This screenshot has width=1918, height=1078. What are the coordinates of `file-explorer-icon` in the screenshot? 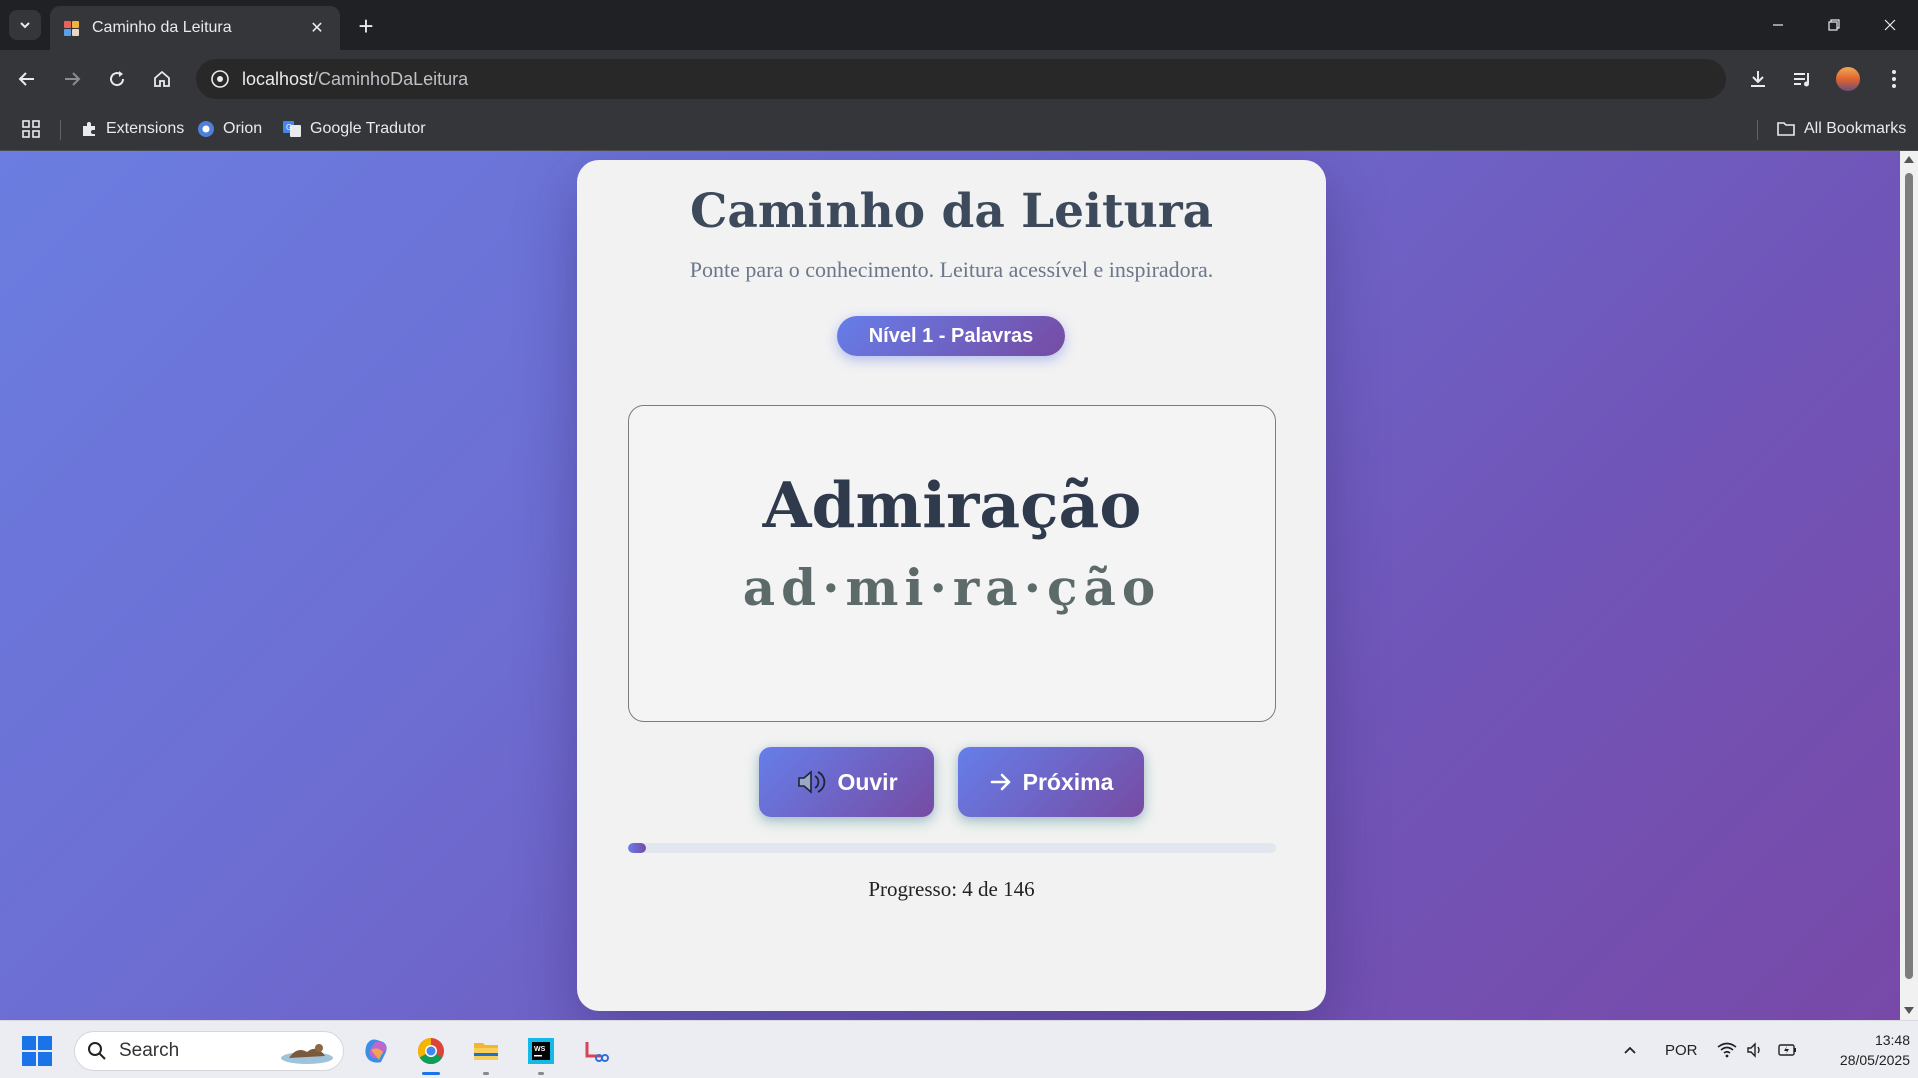 It's located at (486, 1054).